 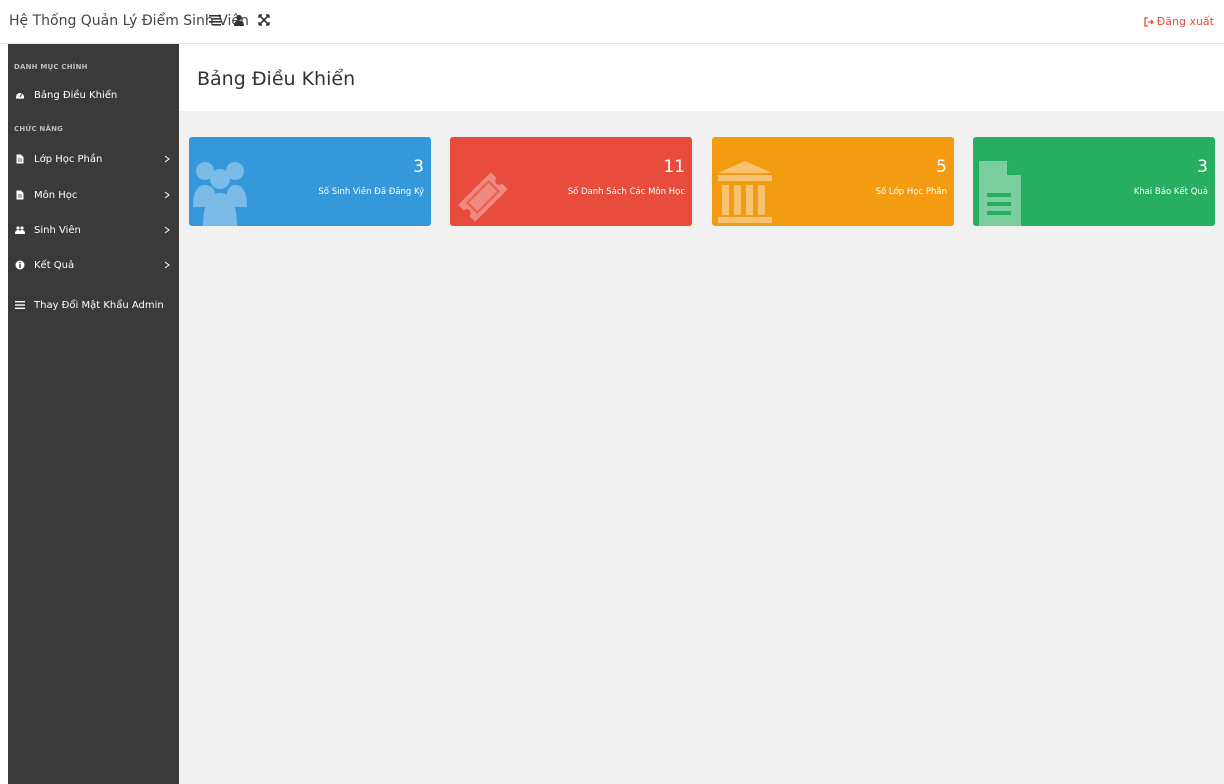 I want to click on page-header: Bảng Điều Khiển, so click(x=701, y=77).